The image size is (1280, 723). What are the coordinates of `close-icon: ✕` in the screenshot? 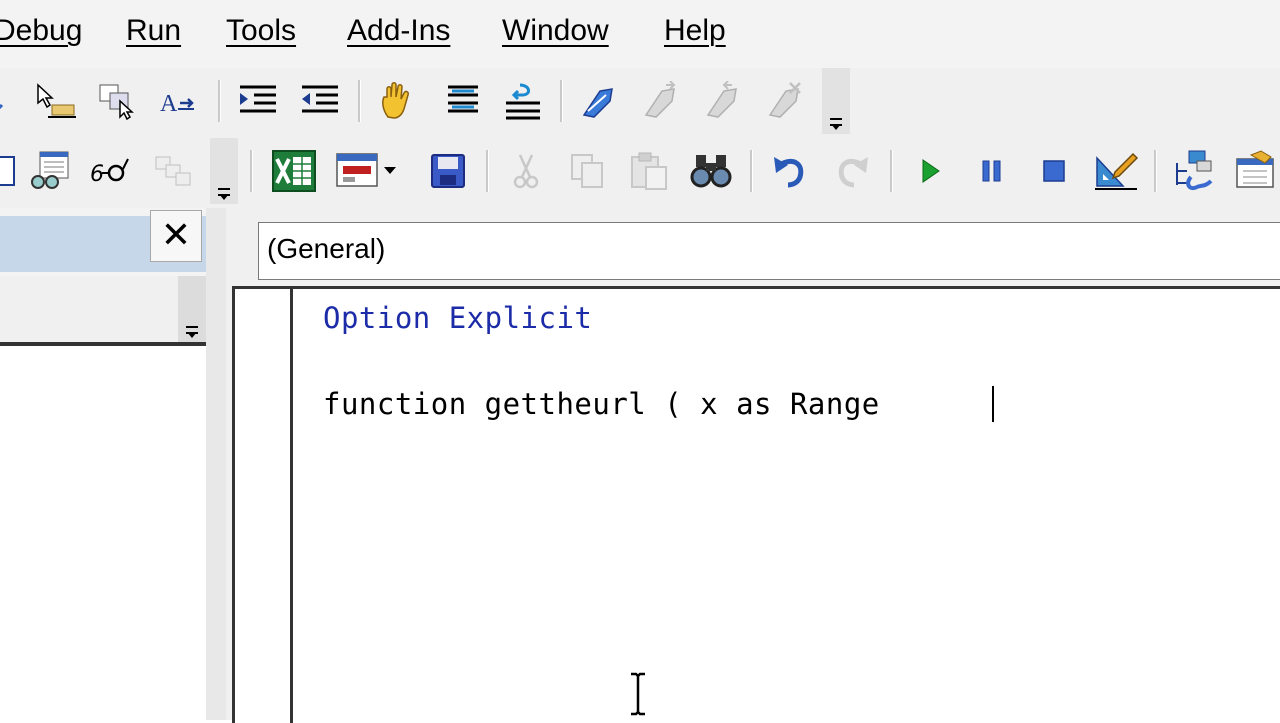 It's located at (176, 235).